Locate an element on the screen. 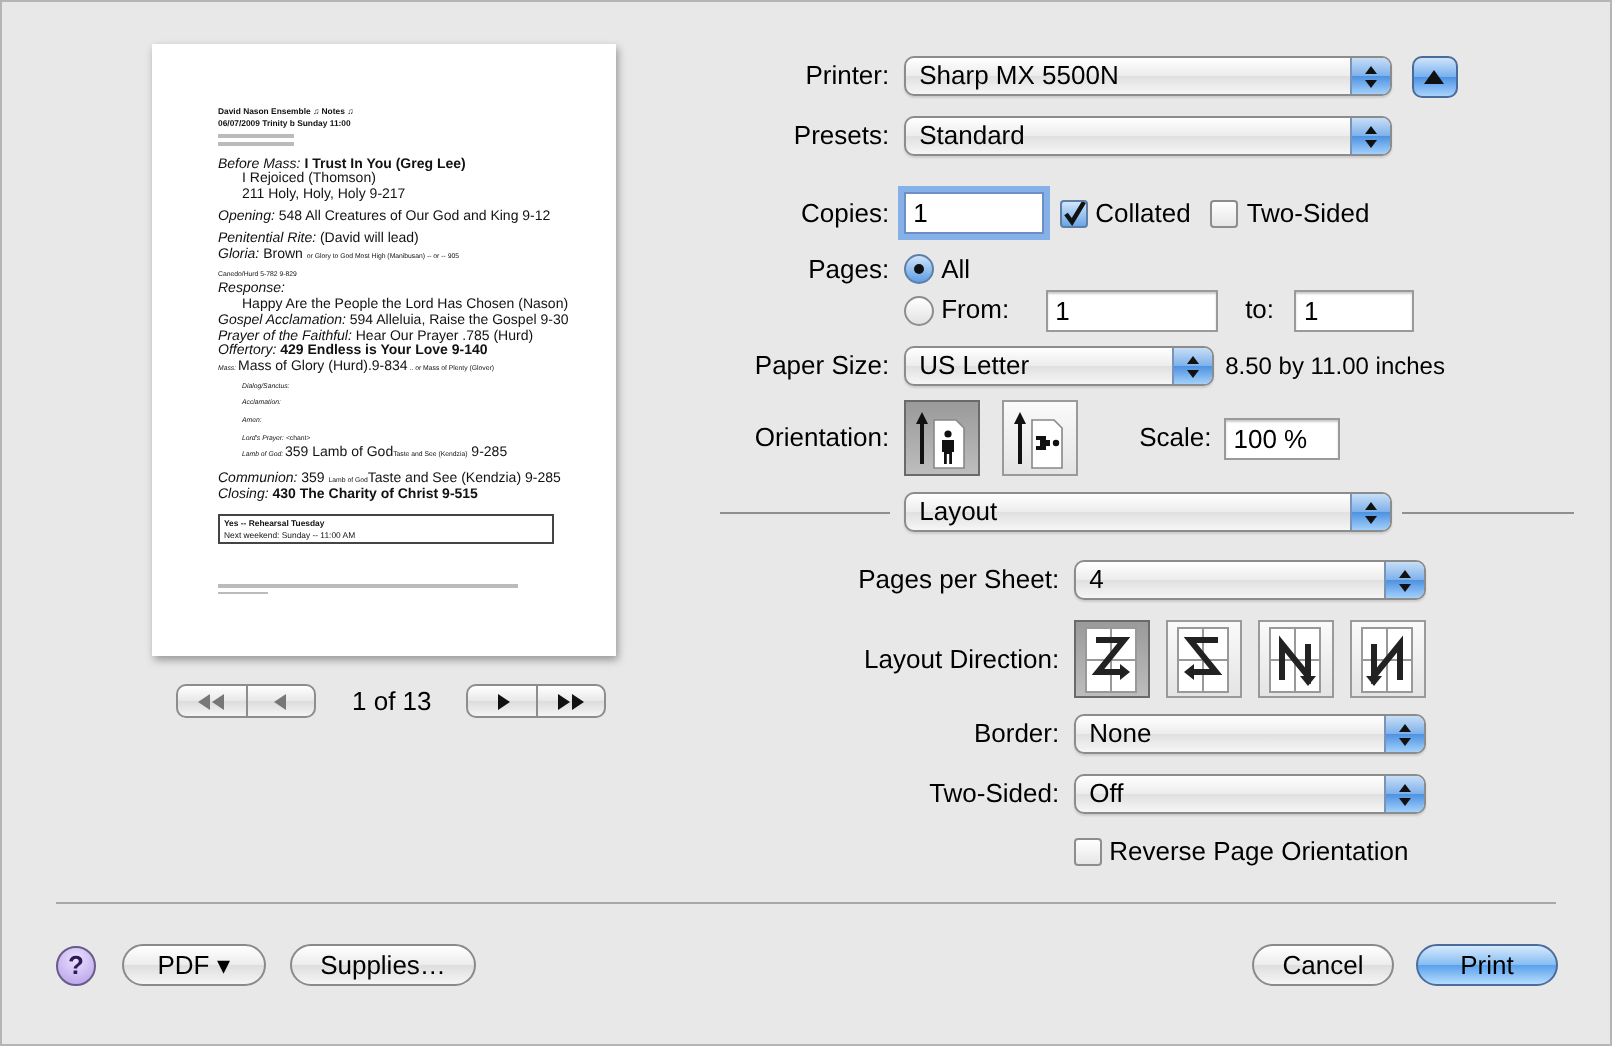  paper-size-note: 8.50 by 11.00 inches is located at coordinates (1335, 367).